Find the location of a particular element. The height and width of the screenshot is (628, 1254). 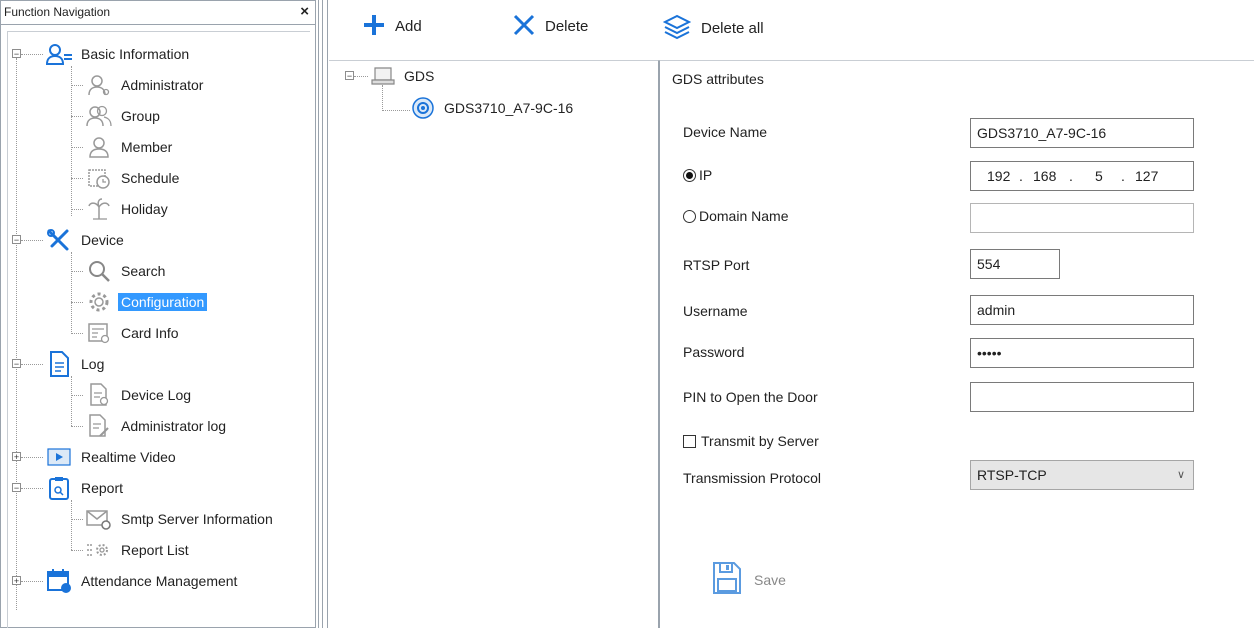

nav-item-report: Report is located at coordinates (86, 488).